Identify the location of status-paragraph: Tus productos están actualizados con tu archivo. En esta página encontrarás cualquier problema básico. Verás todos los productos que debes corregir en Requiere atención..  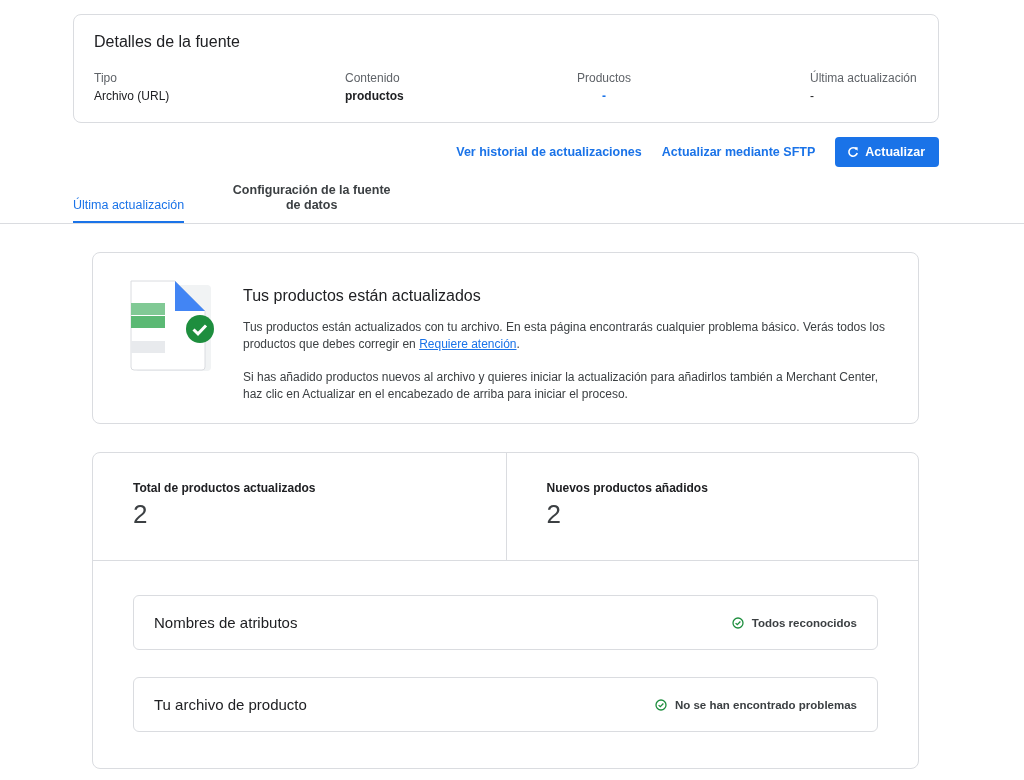
(564, 336).